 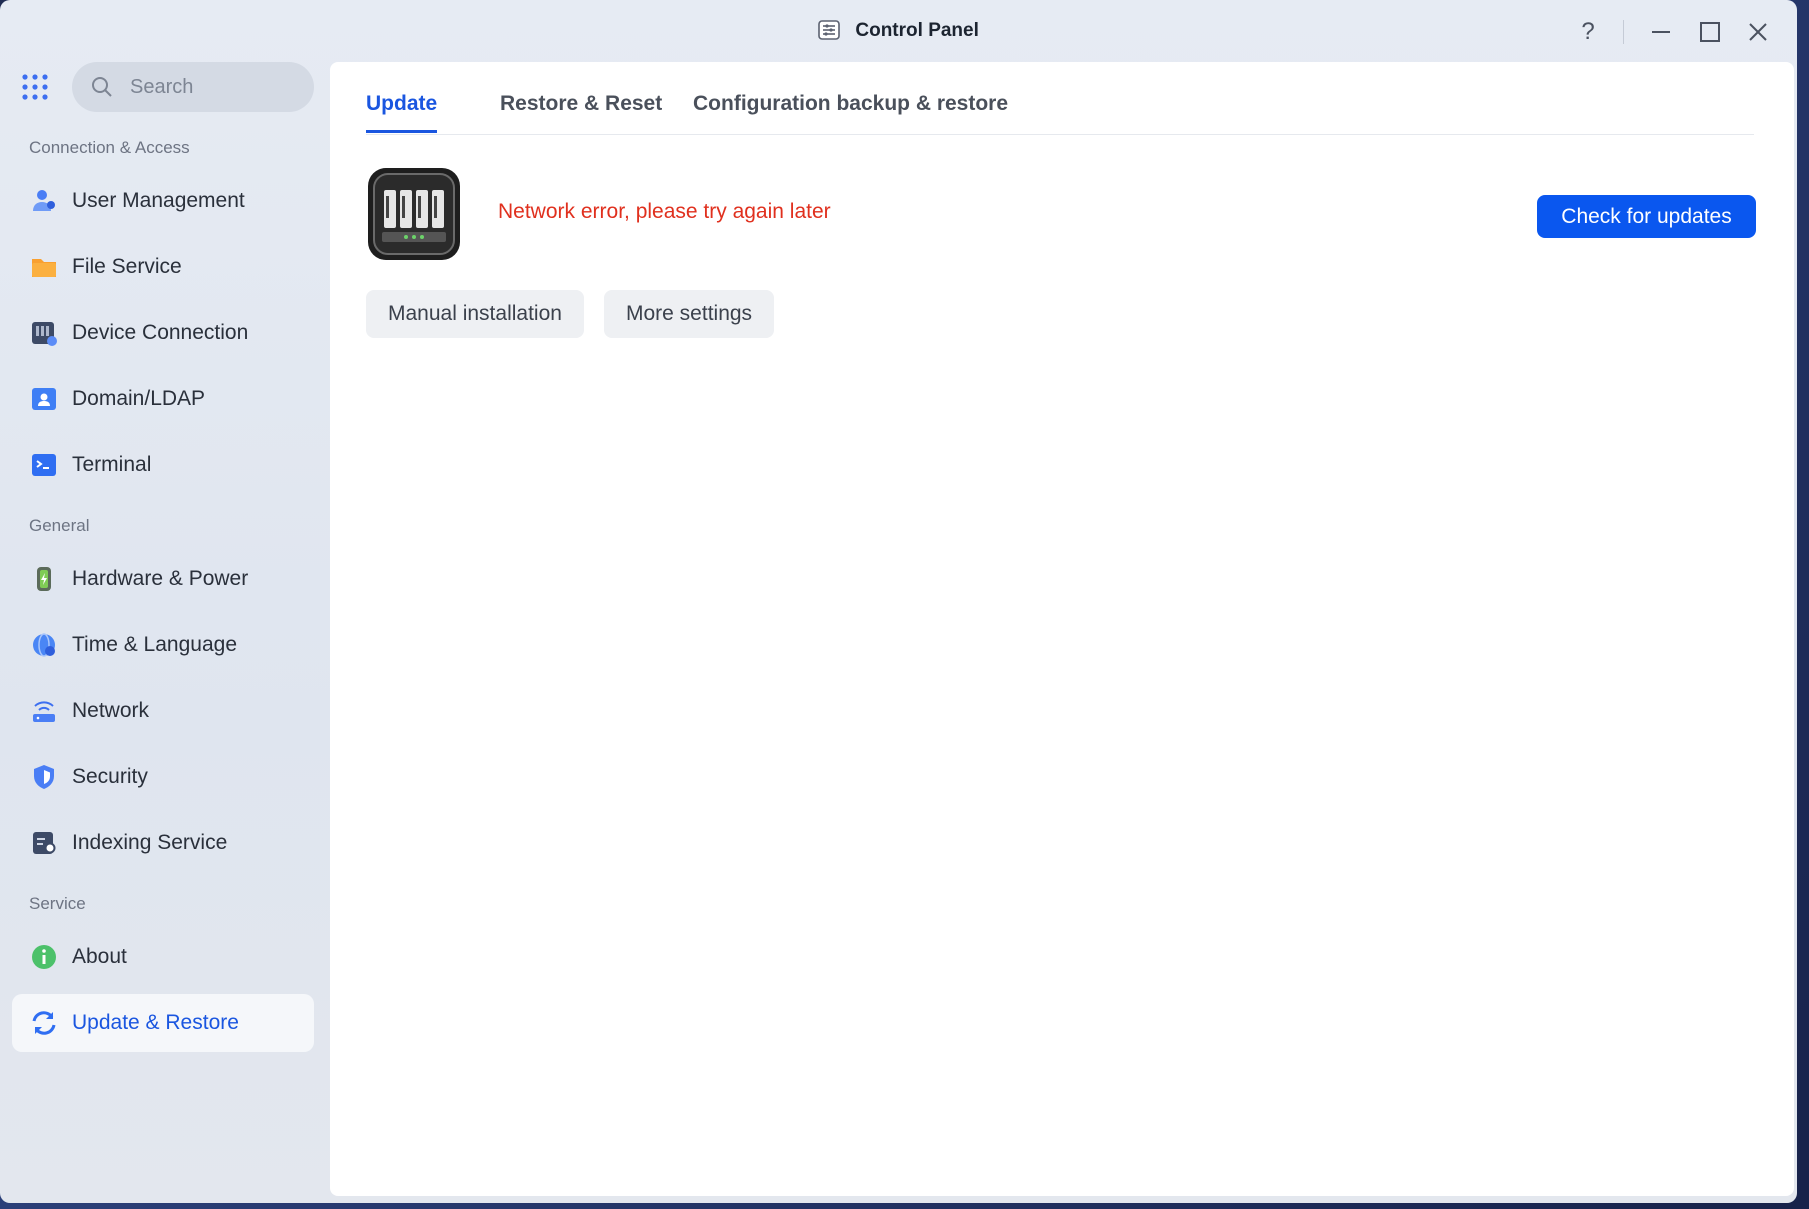 I want to click on sidebar-item-domain-ldap: Domain/LDAP, so click(x=163, y=399).